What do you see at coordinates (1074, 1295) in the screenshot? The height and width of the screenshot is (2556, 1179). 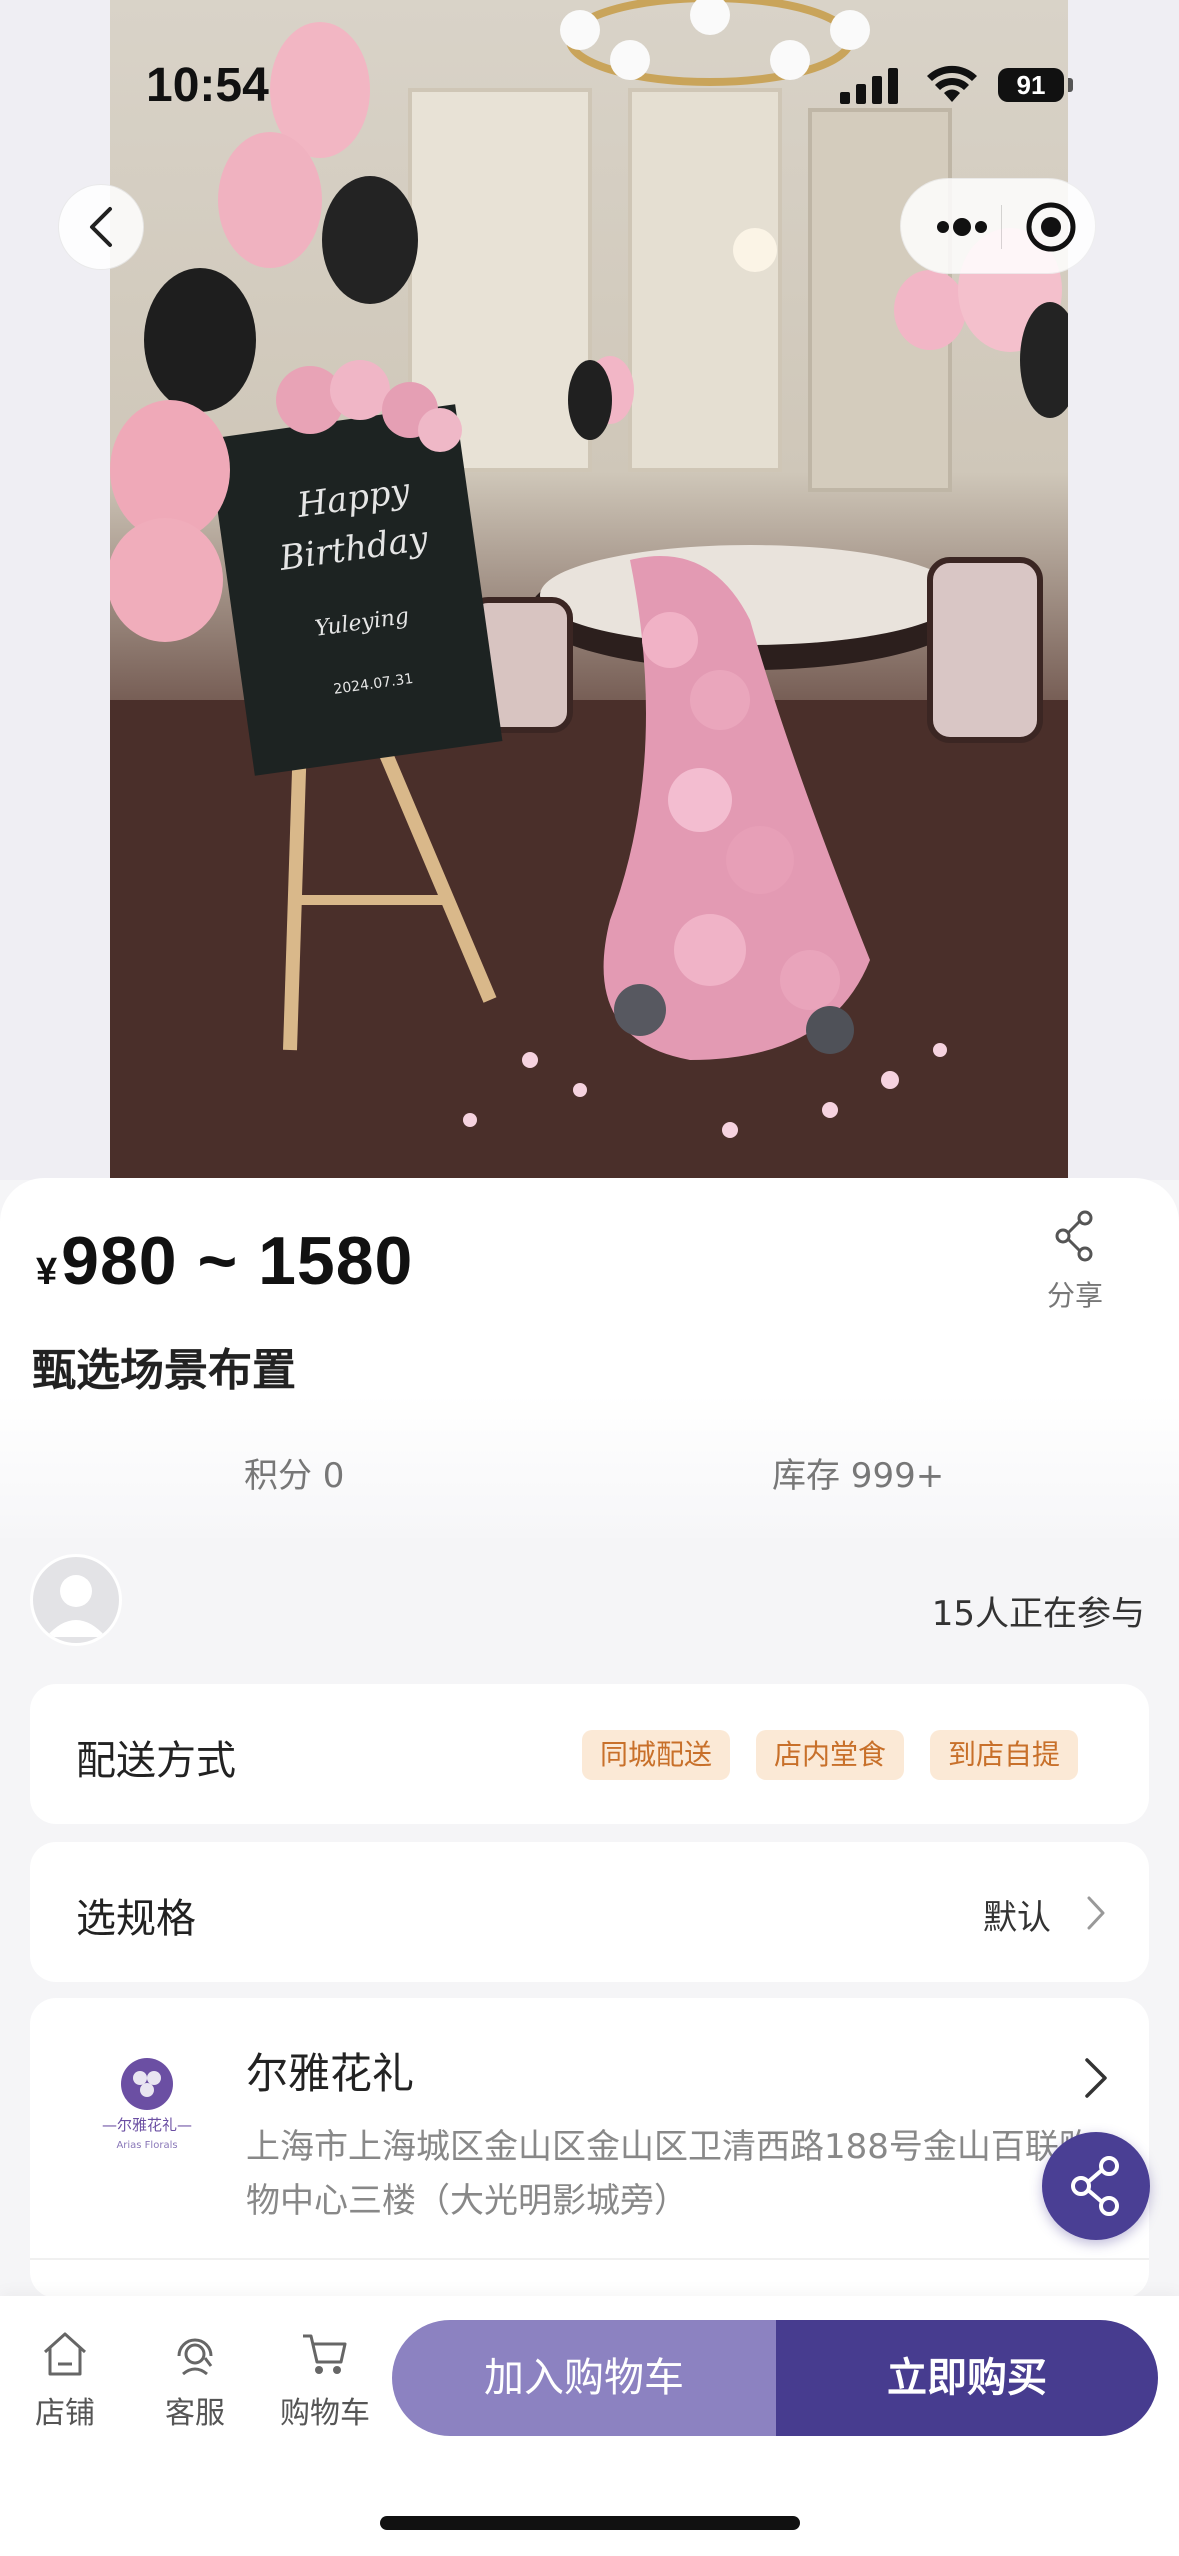 I see `share-label: 分享` at bounding box center [1074, 1295].